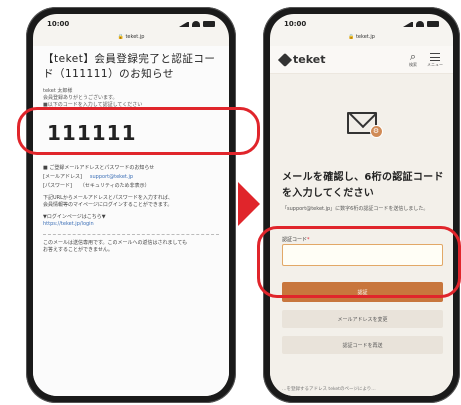 The width and height of the screenshot is (461, 405). I want to click on envelope-icon: ⚙, so click(364, 125).